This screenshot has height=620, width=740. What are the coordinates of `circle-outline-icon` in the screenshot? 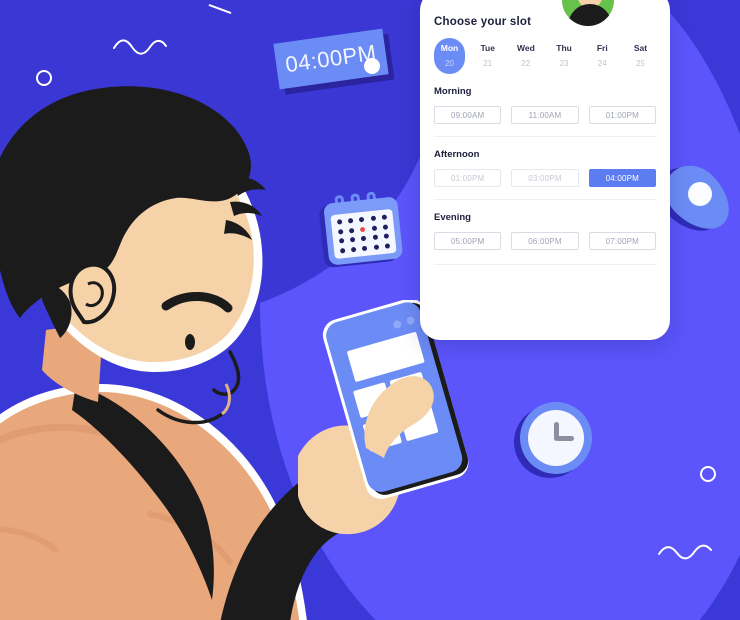 It's located at (708, 474).